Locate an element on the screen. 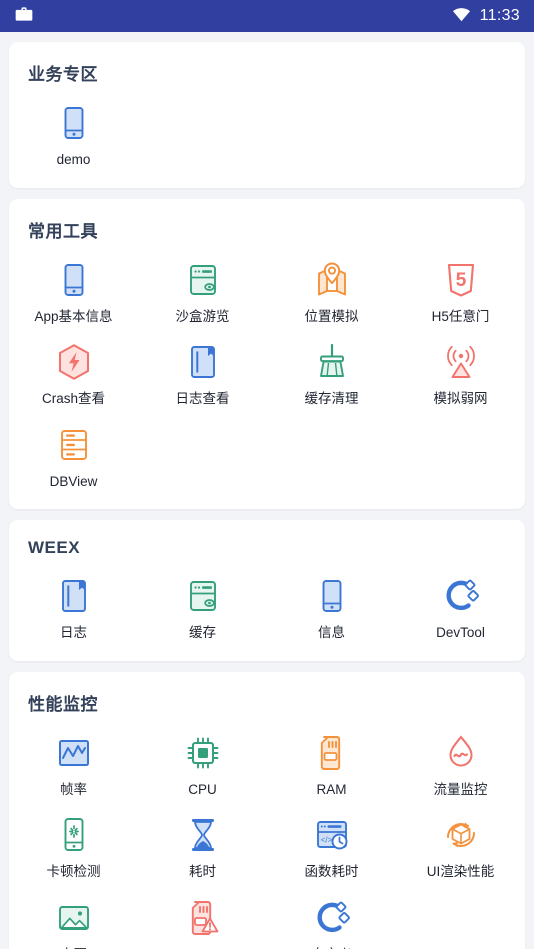 Image resolution: width=534 pixels, height=949 pixels. section-card-business-zone: 业务专区 demo is located at coordinates (267, 115).